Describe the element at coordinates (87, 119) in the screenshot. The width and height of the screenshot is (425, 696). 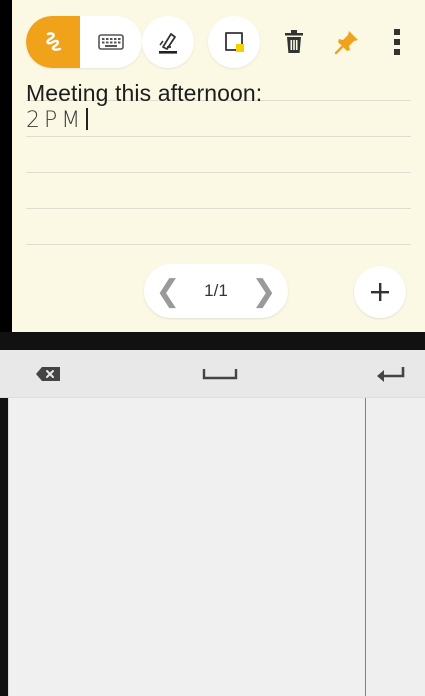
I see `text-cursor` at that location.